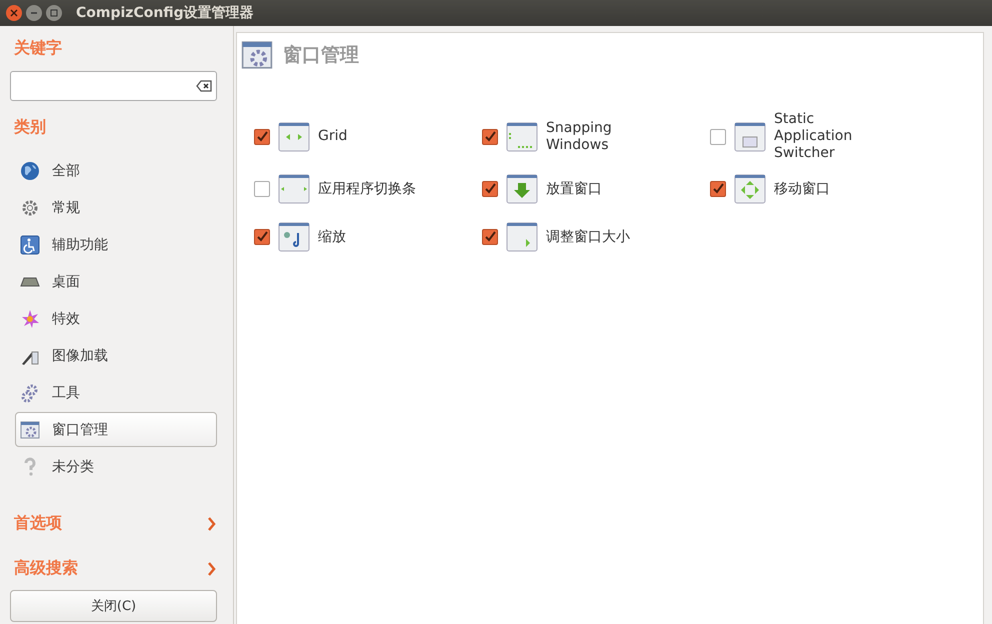 Image resolution: width=992 pixels, height=624 pixels. I want to click on search-field, so click(113, 86).